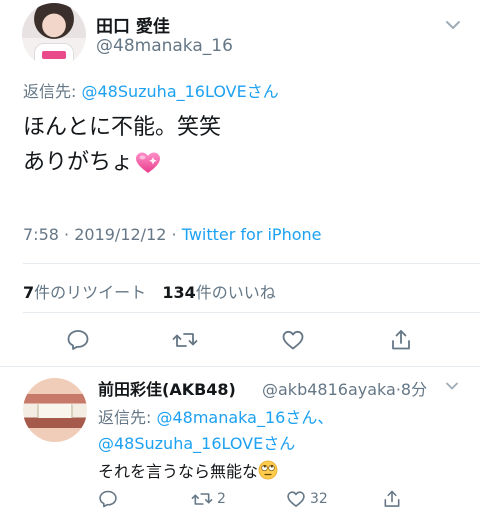 This screenshot has width=480, height=515. What do you see at coordinates (244, 417) in the screenshot?
I see `reply-to-mention: @48manaka_16さん、` at bounding box center [244, 417].